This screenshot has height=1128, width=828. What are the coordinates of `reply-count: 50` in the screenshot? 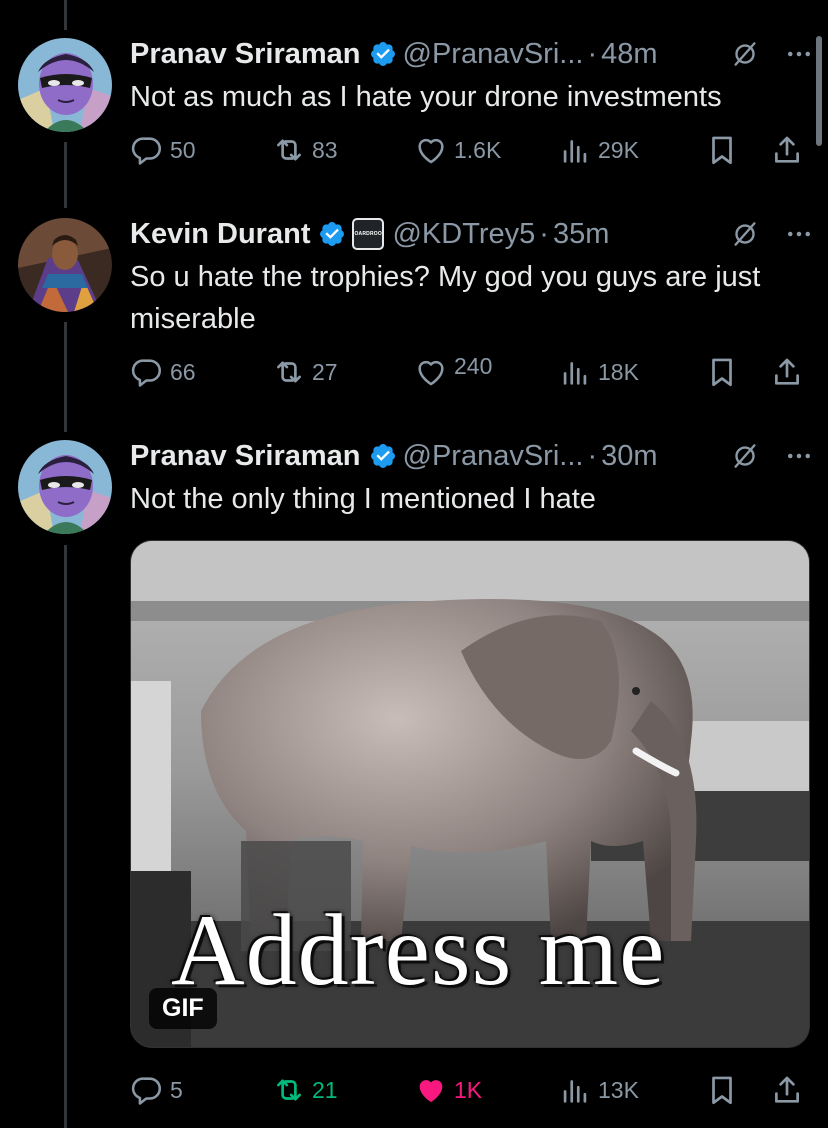 It's located at (183, 149).